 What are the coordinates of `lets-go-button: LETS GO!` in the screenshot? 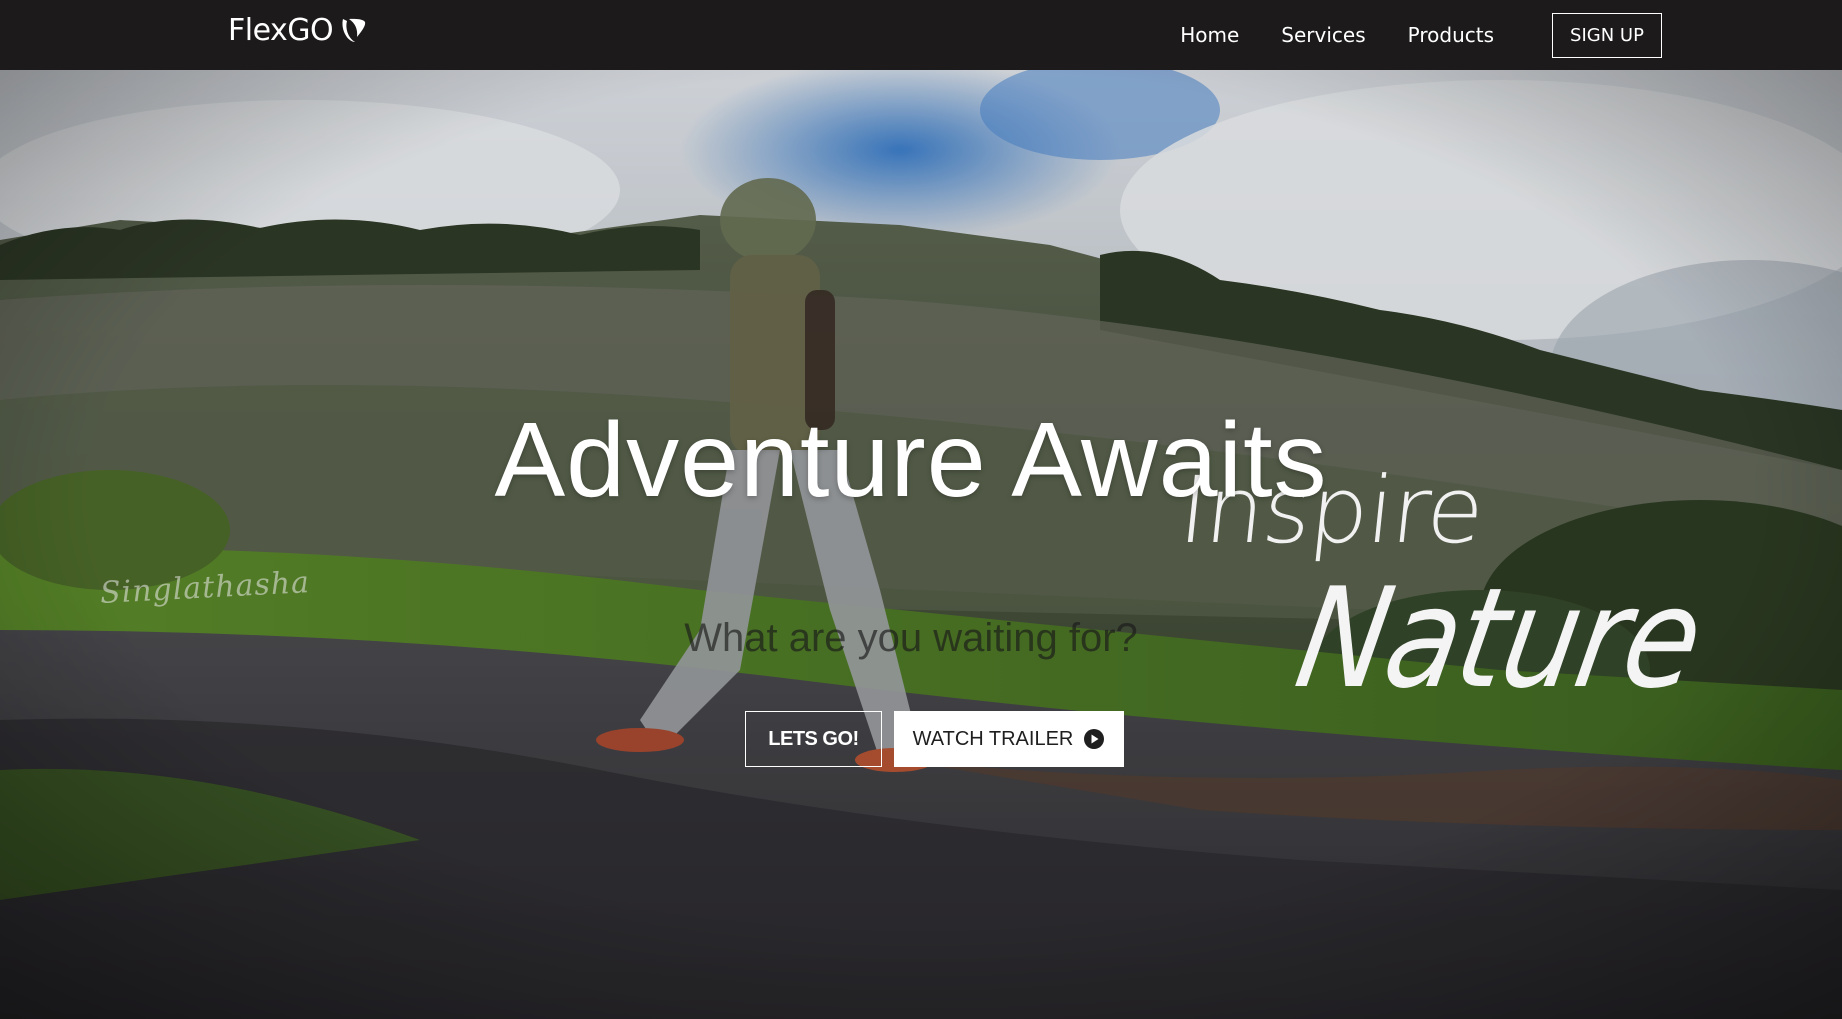 It's located at (813, 739).